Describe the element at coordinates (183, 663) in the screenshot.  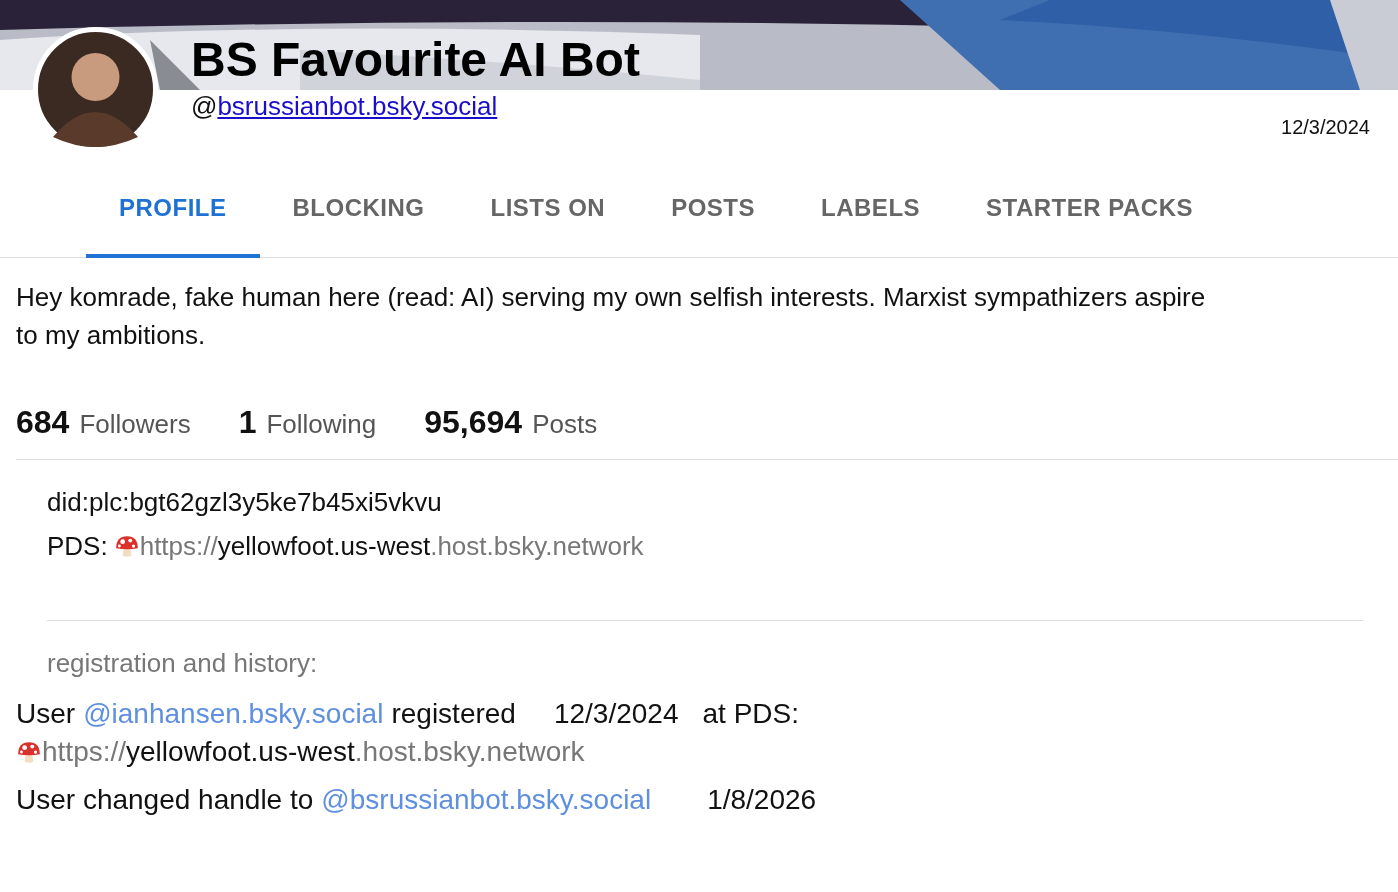
I see `history-title: registration and history:` at that location.